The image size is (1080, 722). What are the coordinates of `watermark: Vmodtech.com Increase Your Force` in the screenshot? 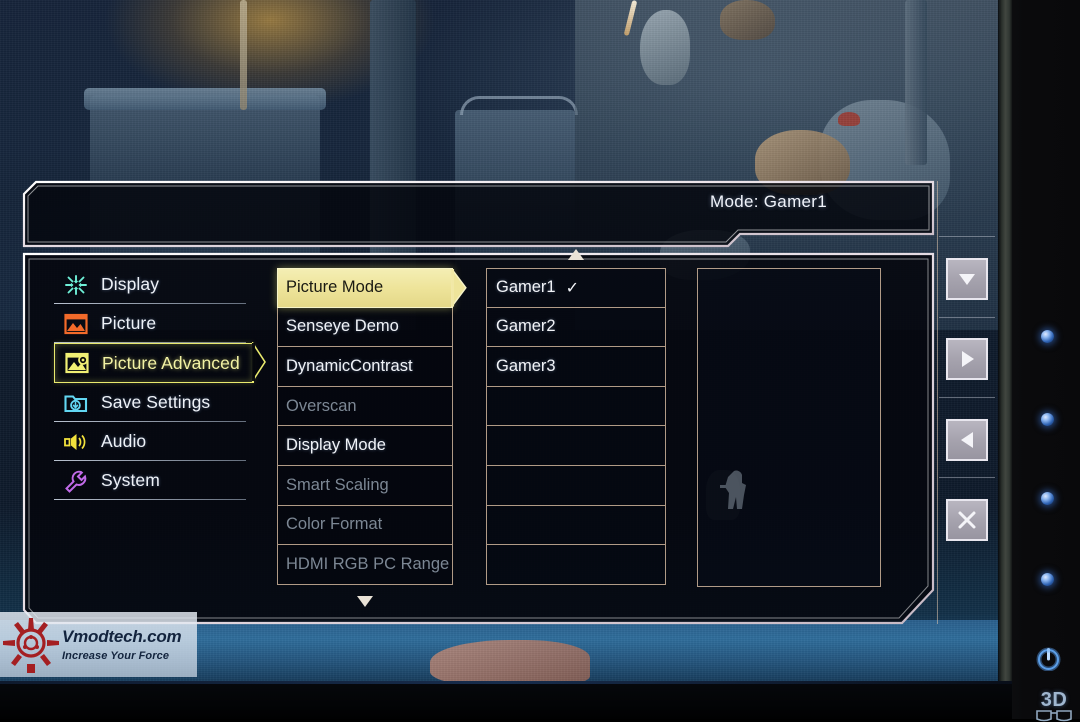 It's located at (98, 644).